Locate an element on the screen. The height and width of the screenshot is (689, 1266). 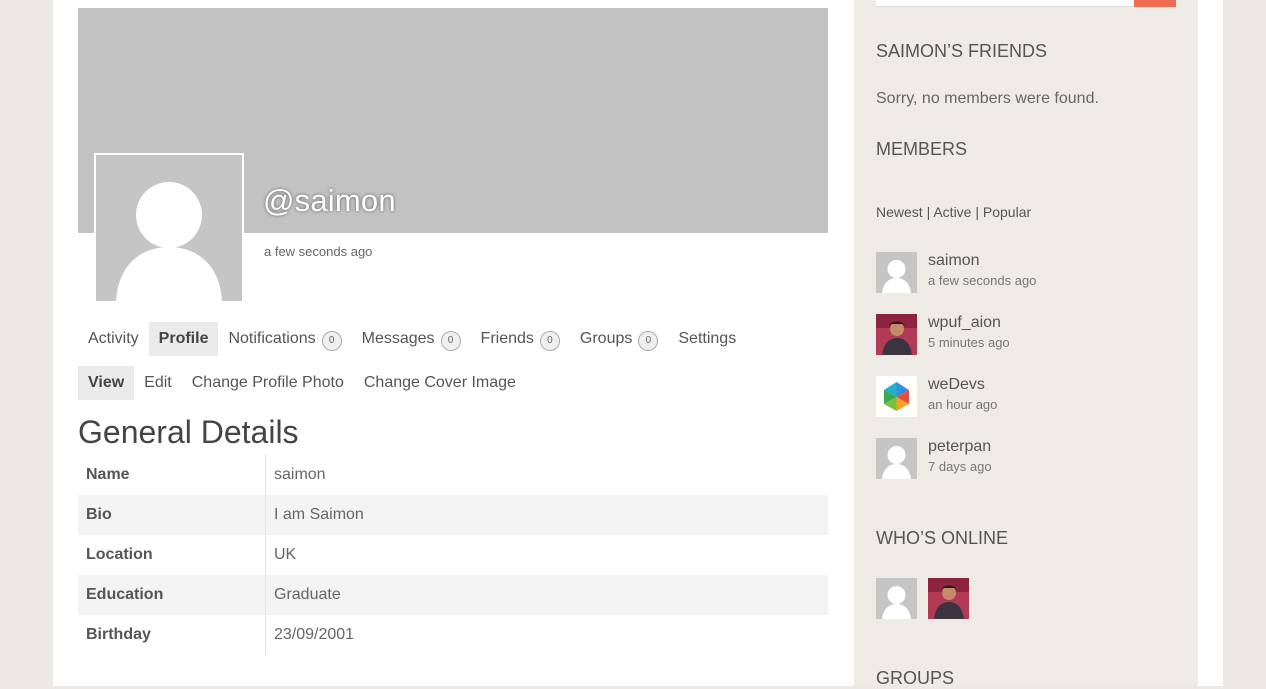
wedevs-logo-icon is located at coordinates (896, 396).